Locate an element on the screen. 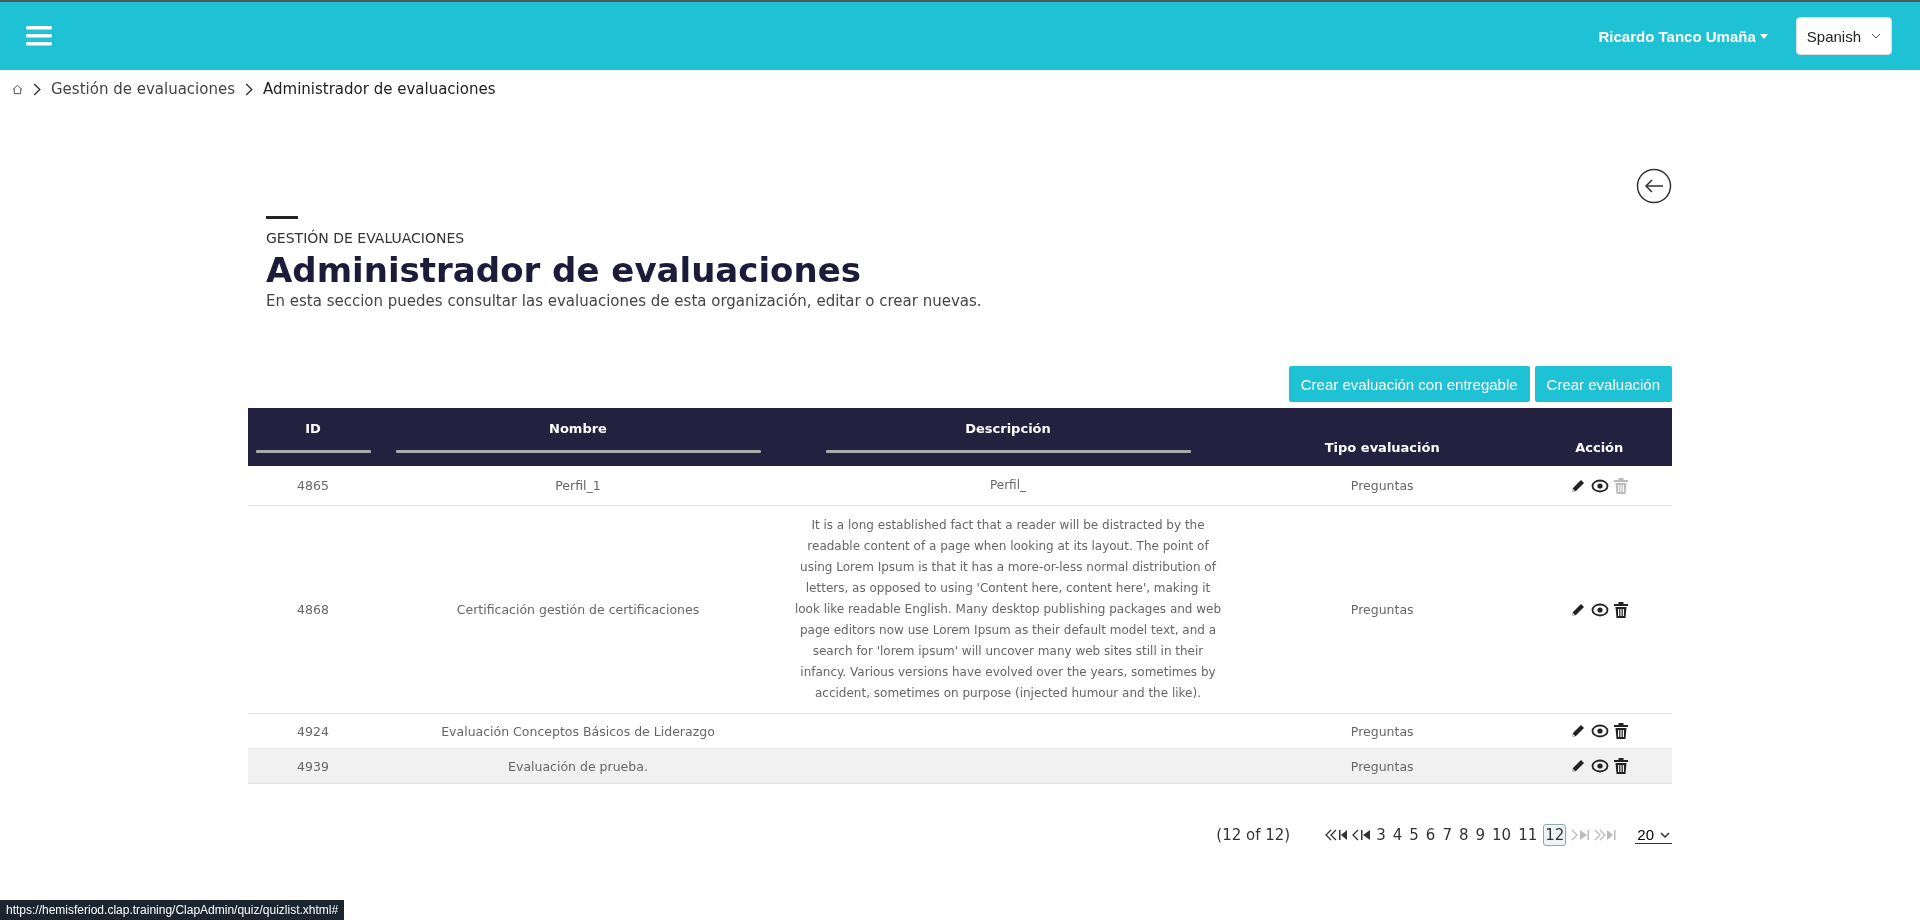 The width and height of the screenshot is (1920, 920). table-cell-text: It is a long established fact that a reader will be distracted by the readable content of a page when looking at its layout. The point of using Lorem Ipsum is that it has a more-or-less normal distribution of letters, as opposed to using 'Content here, content here', making it look like readable English. Many desktop publishing packages and web page editors now use Lorem Ipsum as their default model text, and a search for 'lorem ipsum' will uncover many web sites still in their infancy. Various versions have evolved over the years, sometimes by accident, sometimes on purpose (injected humour and the like). is located at coordinates (1008, 609).